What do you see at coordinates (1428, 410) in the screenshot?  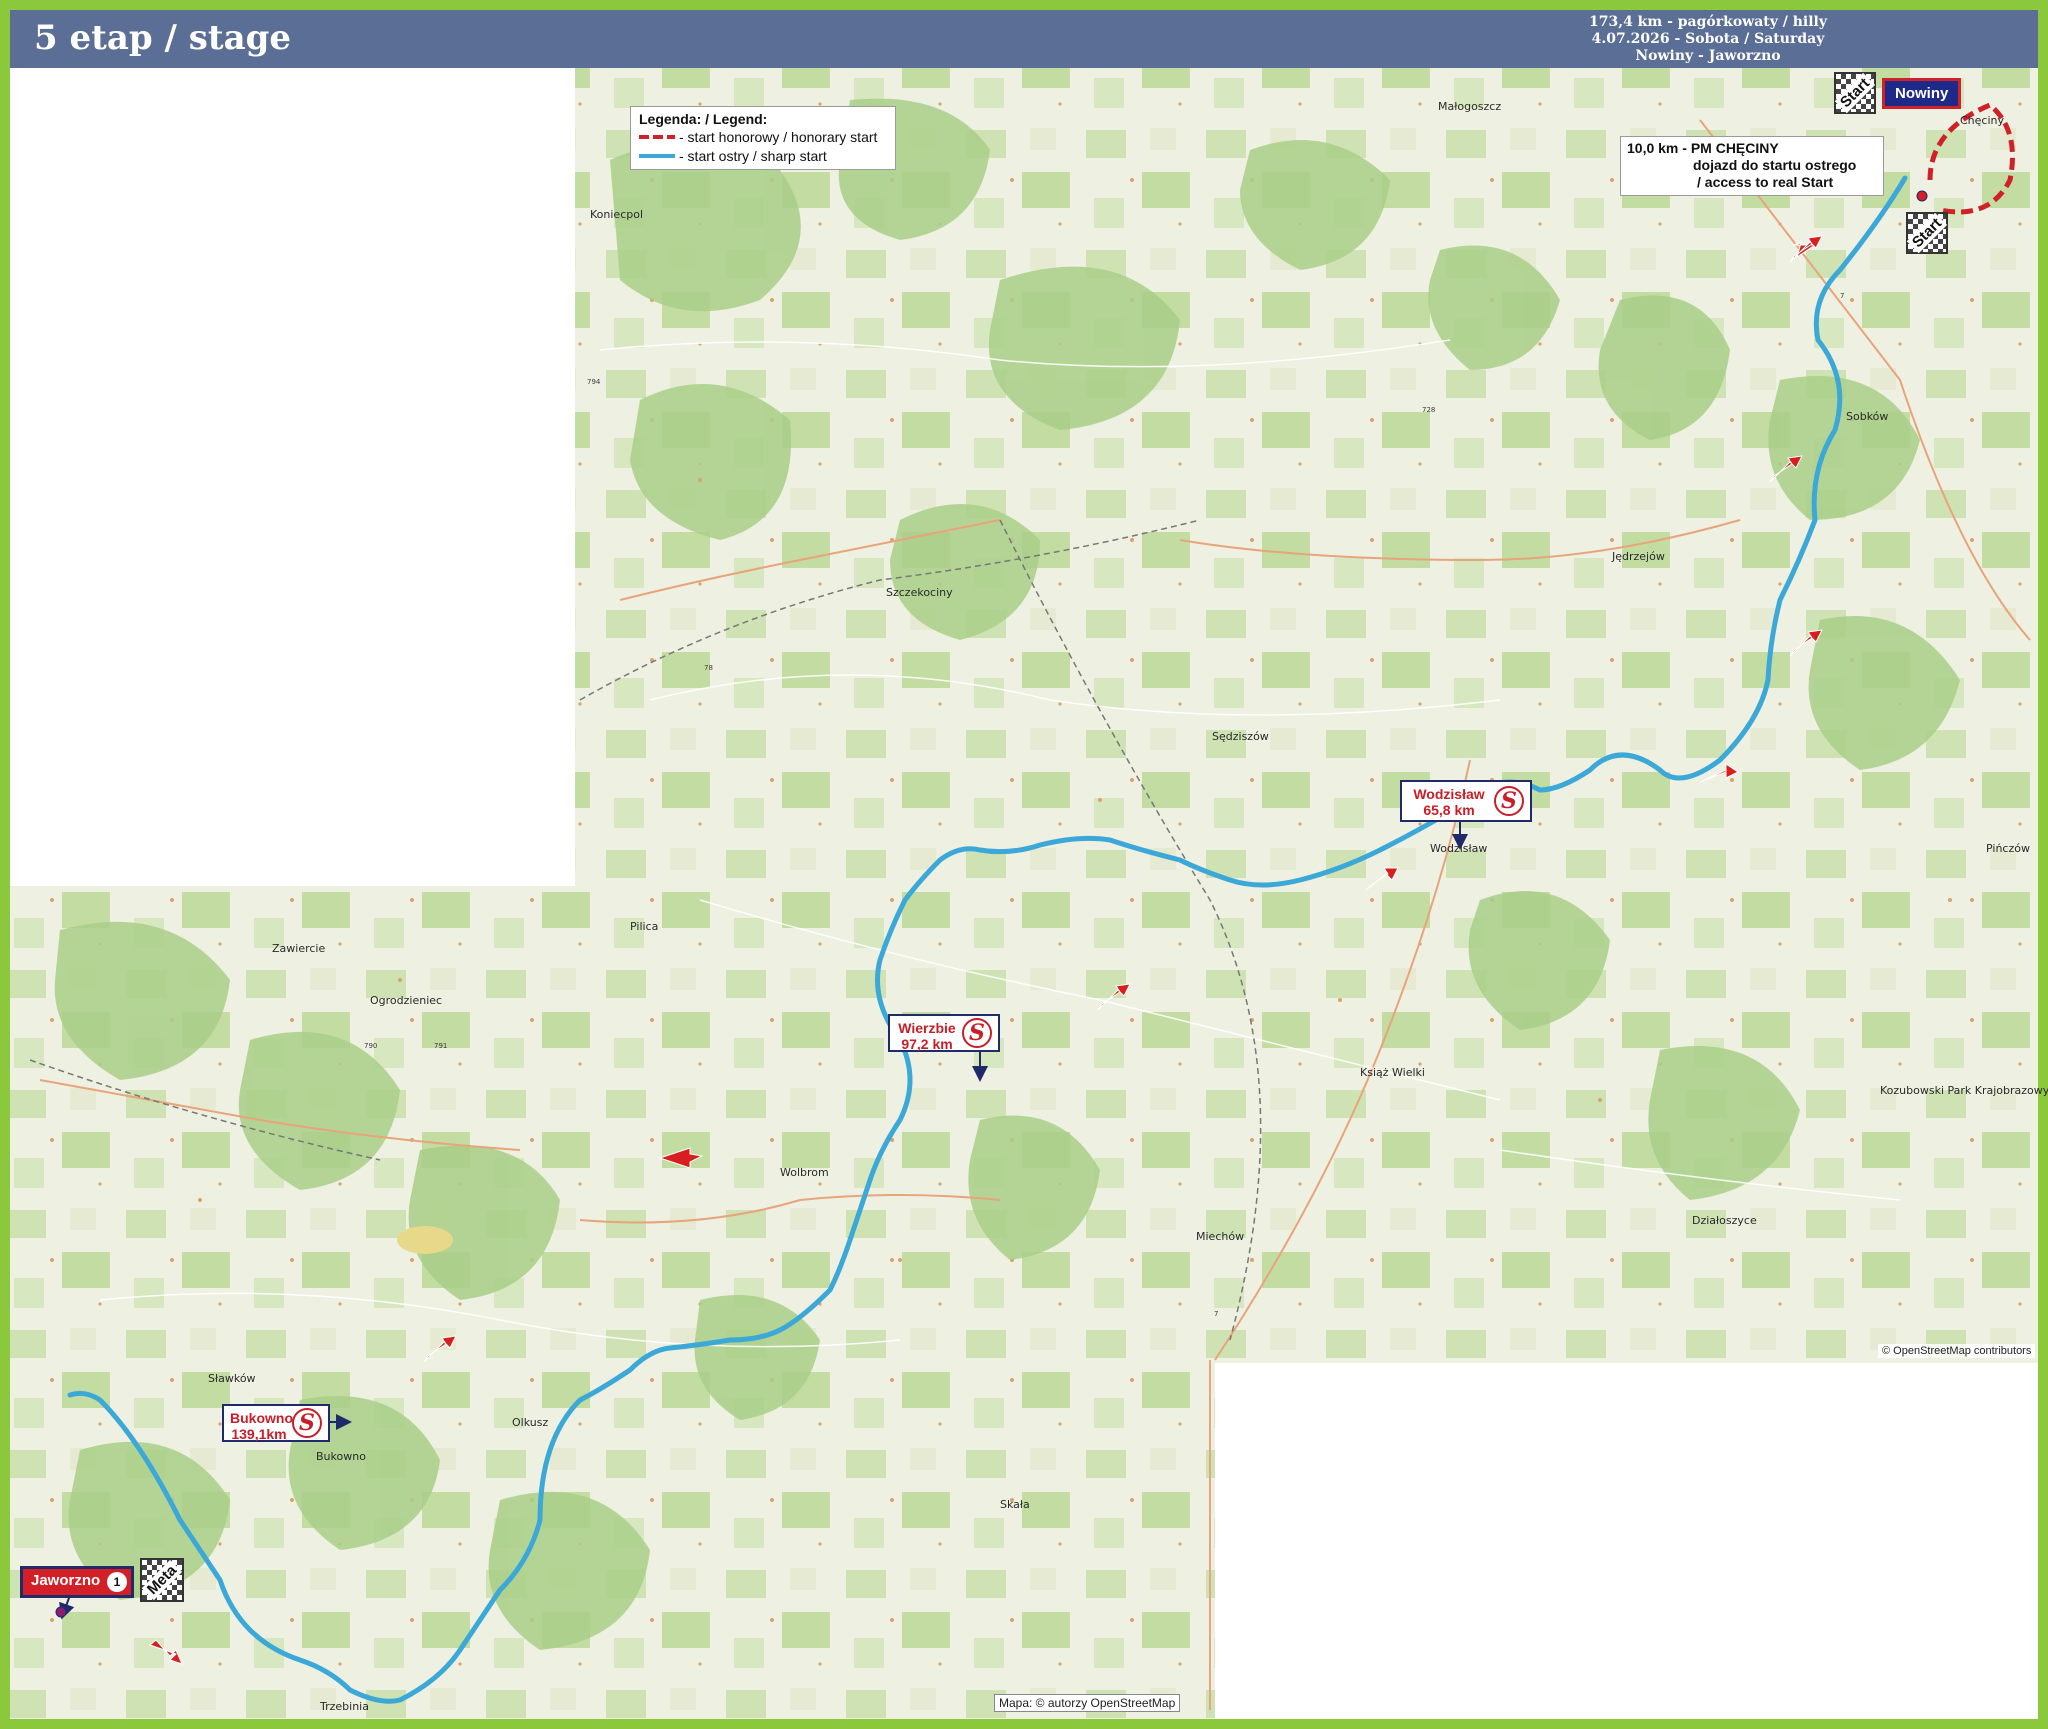 I see `road-number: 728` at bounding box center [1428, 410].